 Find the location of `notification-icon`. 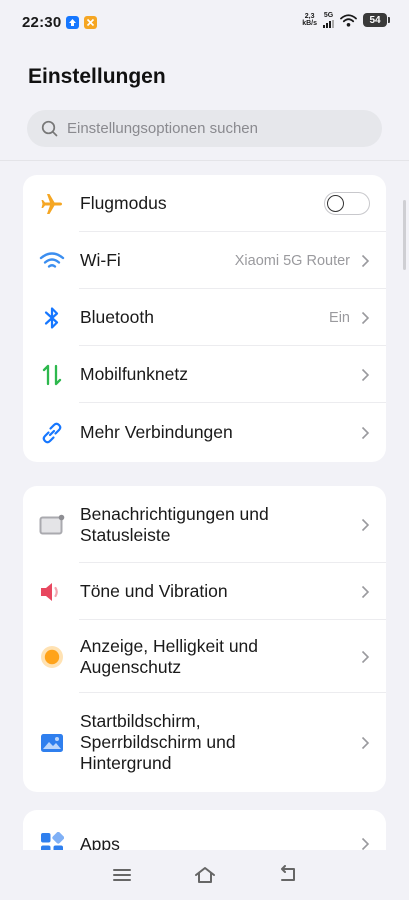

notification-icon is located at coordinates (52, 525).